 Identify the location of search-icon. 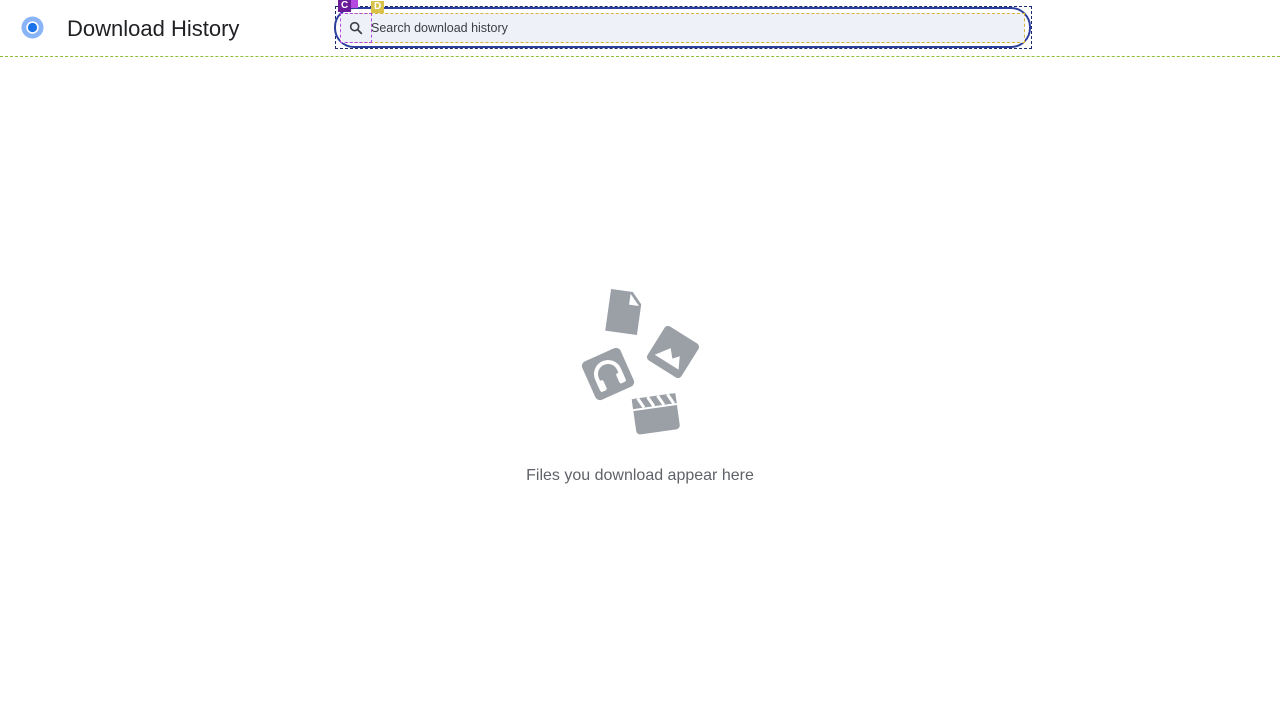
(356, 28).